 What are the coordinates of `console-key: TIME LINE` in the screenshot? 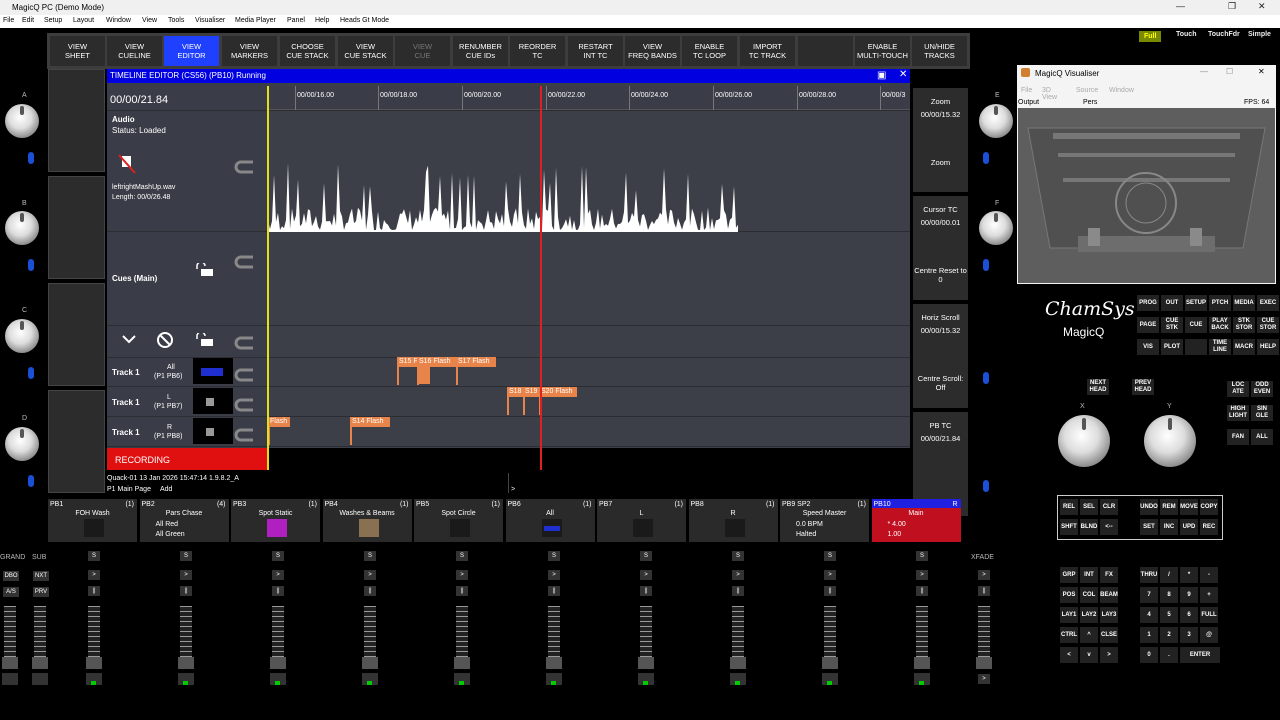 It's located at (1220, 347).